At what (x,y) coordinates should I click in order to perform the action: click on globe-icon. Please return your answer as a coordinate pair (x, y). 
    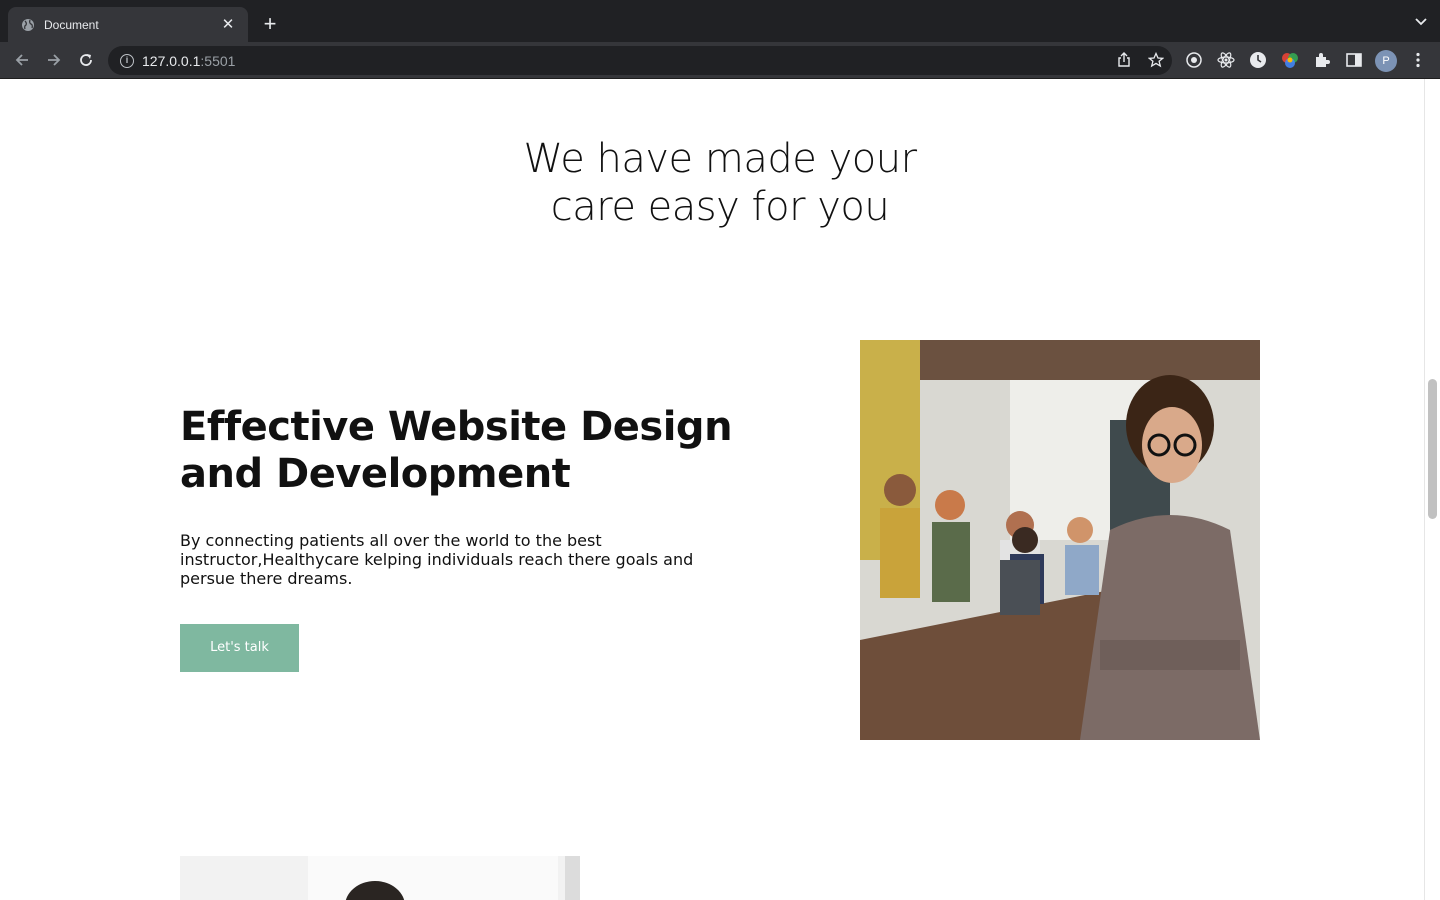
    Looking at the image, I should click on (28, 25).